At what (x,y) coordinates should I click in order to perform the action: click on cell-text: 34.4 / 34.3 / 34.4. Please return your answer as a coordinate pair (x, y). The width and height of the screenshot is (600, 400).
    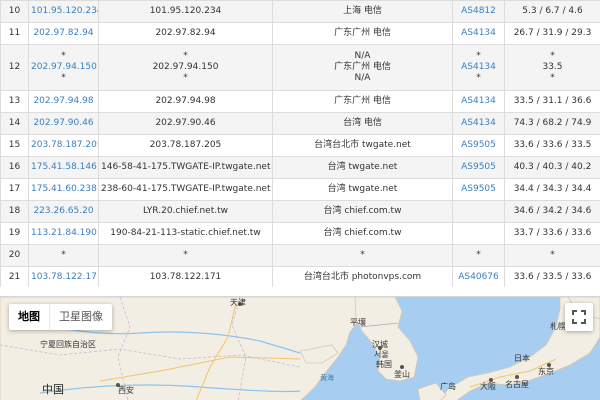
    Looking at the image, I should click on (552, 189).